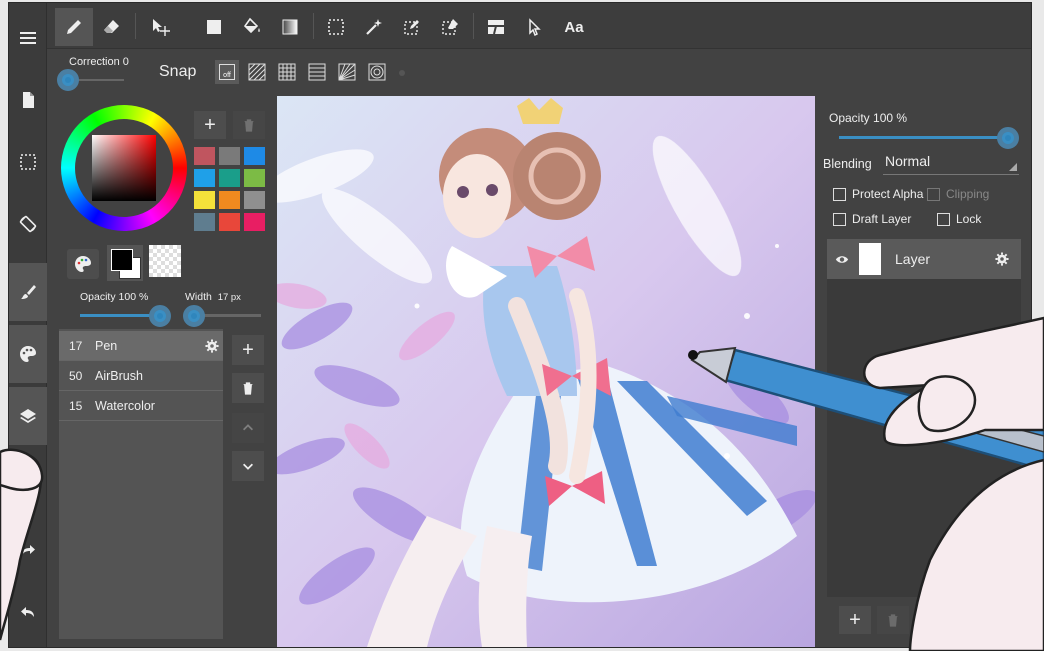 Image resolution: width=1044 pixels, height=651 pixels. I want to click on brush-list: 17 Pen 50 AirBrush 15 Watercolor, so click(141, 484).